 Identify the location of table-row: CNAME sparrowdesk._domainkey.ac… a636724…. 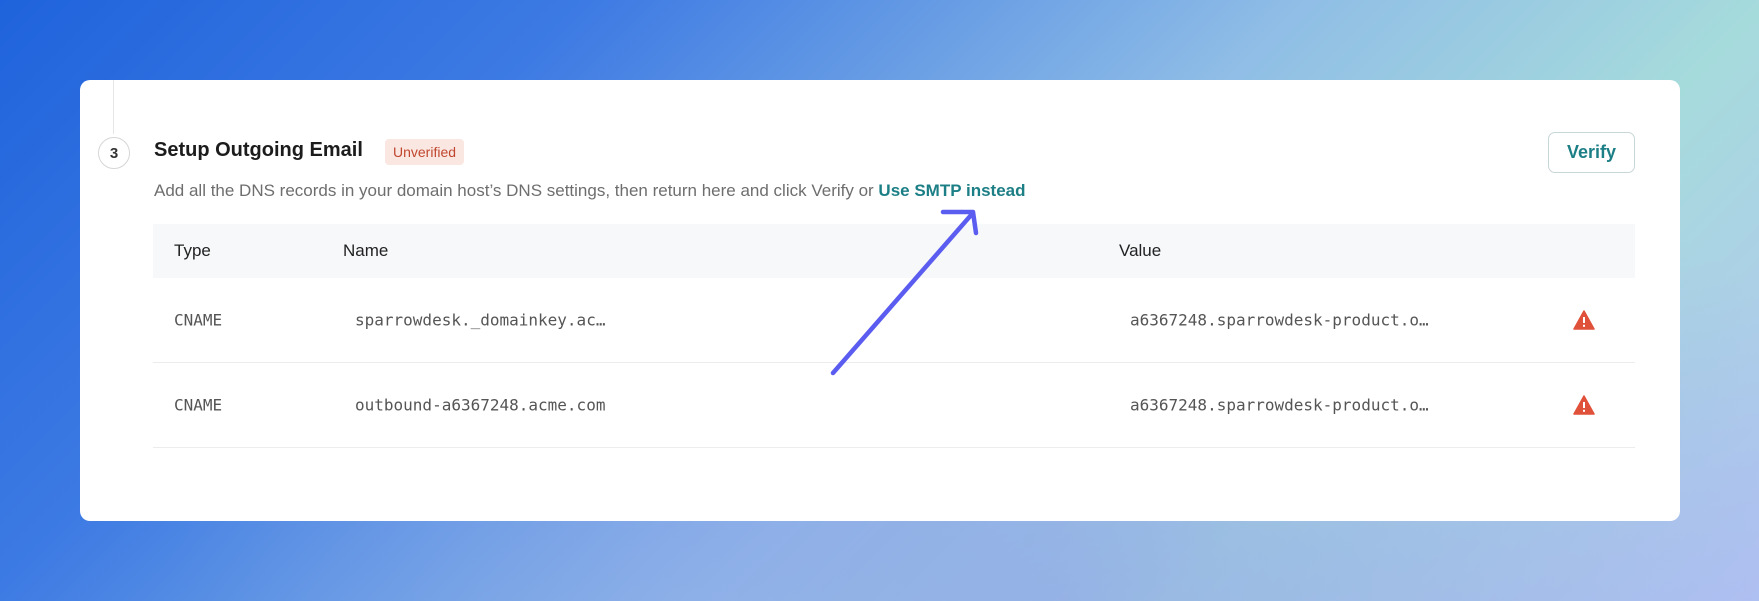
(894, 320).